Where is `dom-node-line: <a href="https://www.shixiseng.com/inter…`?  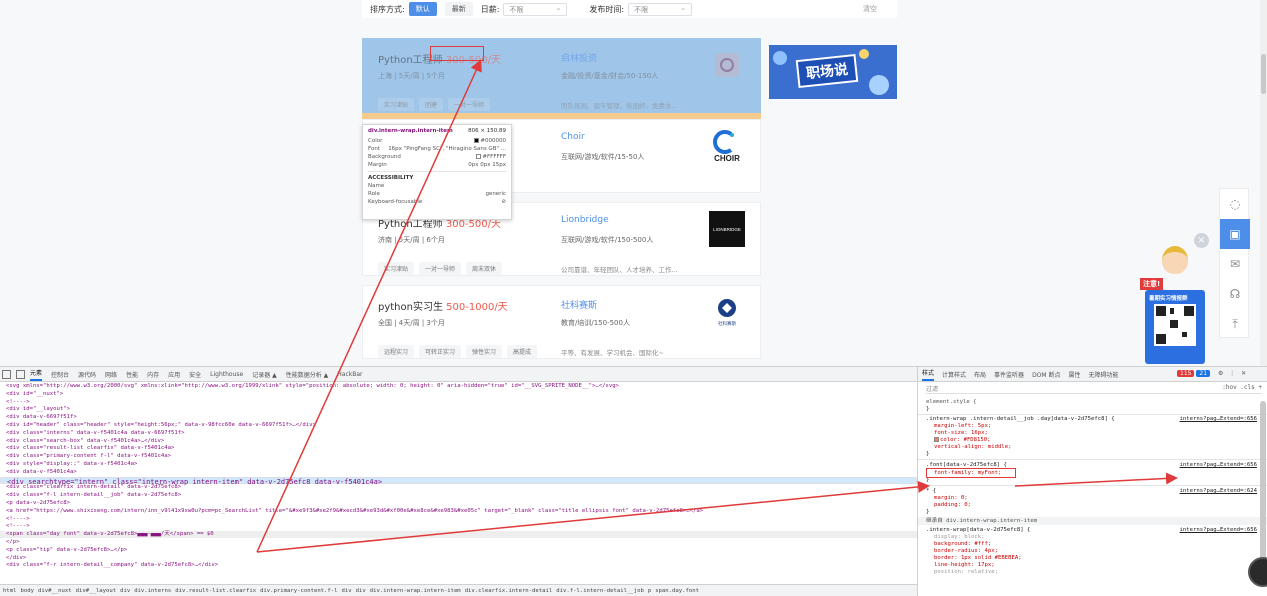
dom-node-line: <a href="https://www.shixiseng.com/inter… is located at coordinates (351, 511).